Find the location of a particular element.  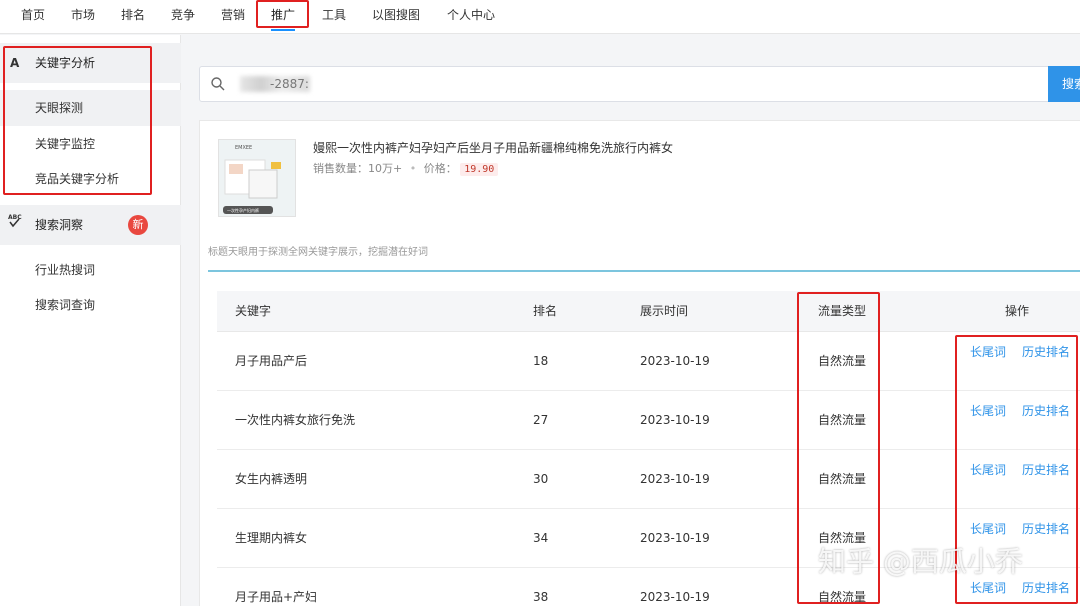

search-icon is located at coordinates (218, 84).